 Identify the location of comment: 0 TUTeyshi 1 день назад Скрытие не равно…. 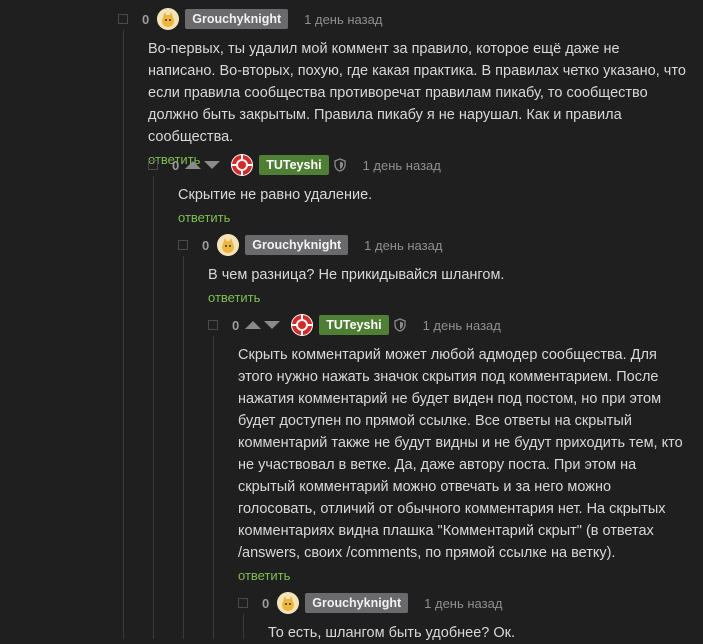
(418, 190).